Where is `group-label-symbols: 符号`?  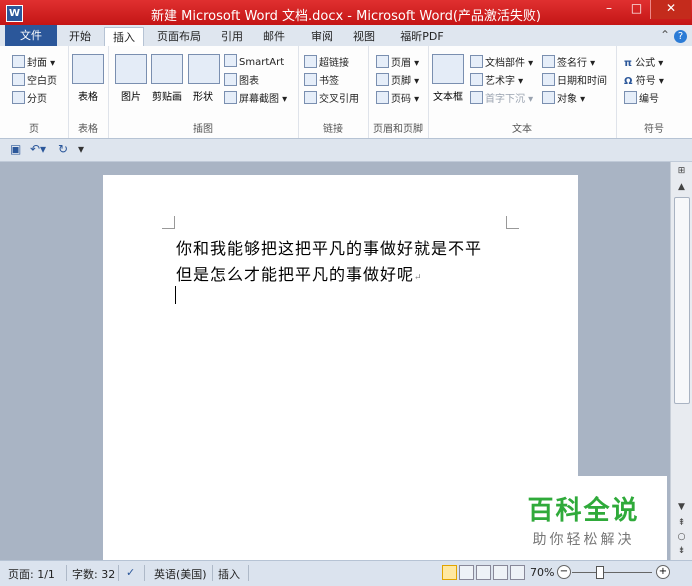
group-label-symbols: 符号 is located at coordinates (654, 129).